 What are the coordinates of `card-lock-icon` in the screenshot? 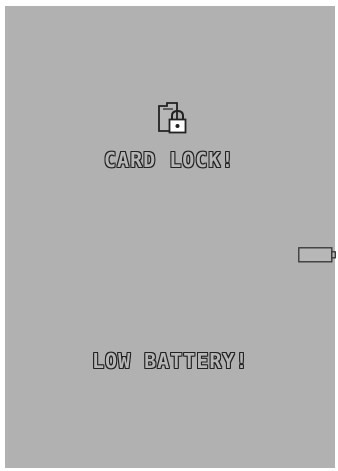 It's located at (172, 118).